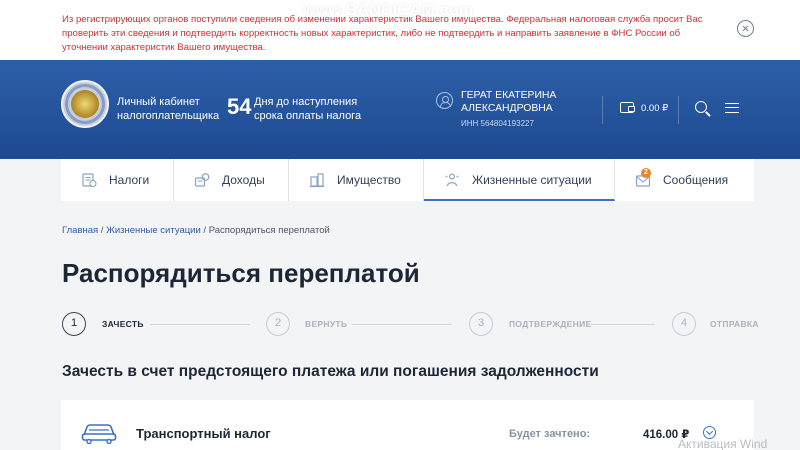 The height and width of the screenshot is (450, 800). I want to click on step-3-number: 3, so click(481, 324).